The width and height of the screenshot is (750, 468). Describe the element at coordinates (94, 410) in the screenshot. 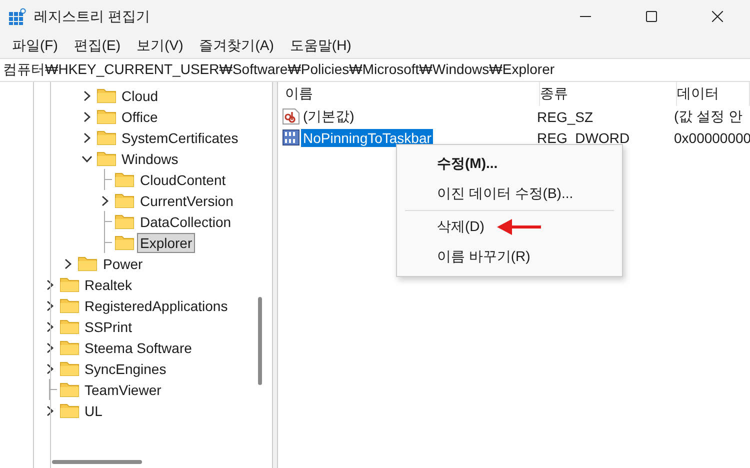

I see `tree-item: UL` at that location.